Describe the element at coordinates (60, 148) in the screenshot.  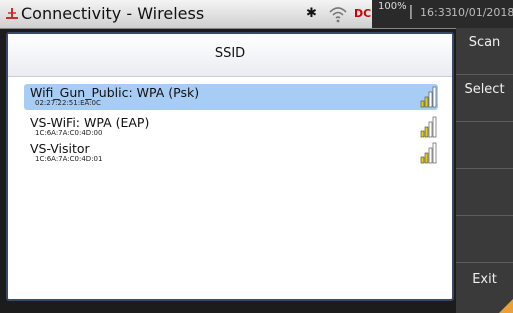
I see `network-name: VS-Visitor` at that location.